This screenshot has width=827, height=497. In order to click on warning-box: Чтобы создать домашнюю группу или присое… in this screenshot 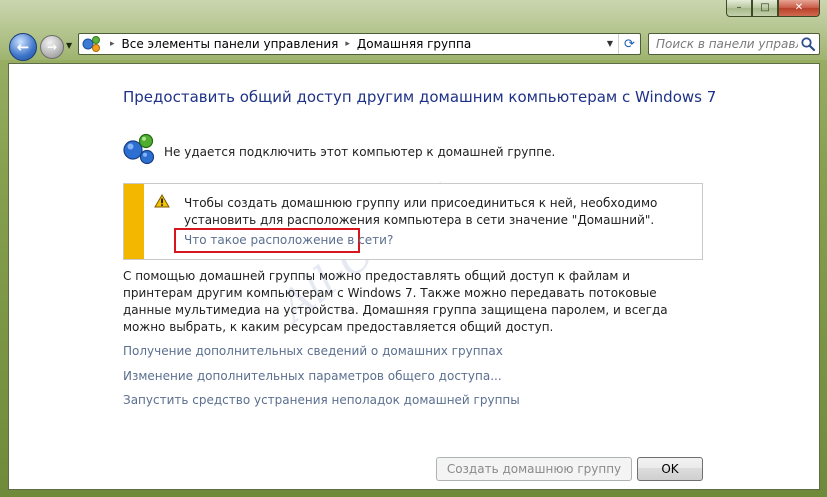, I will do `click(413, 221)`.